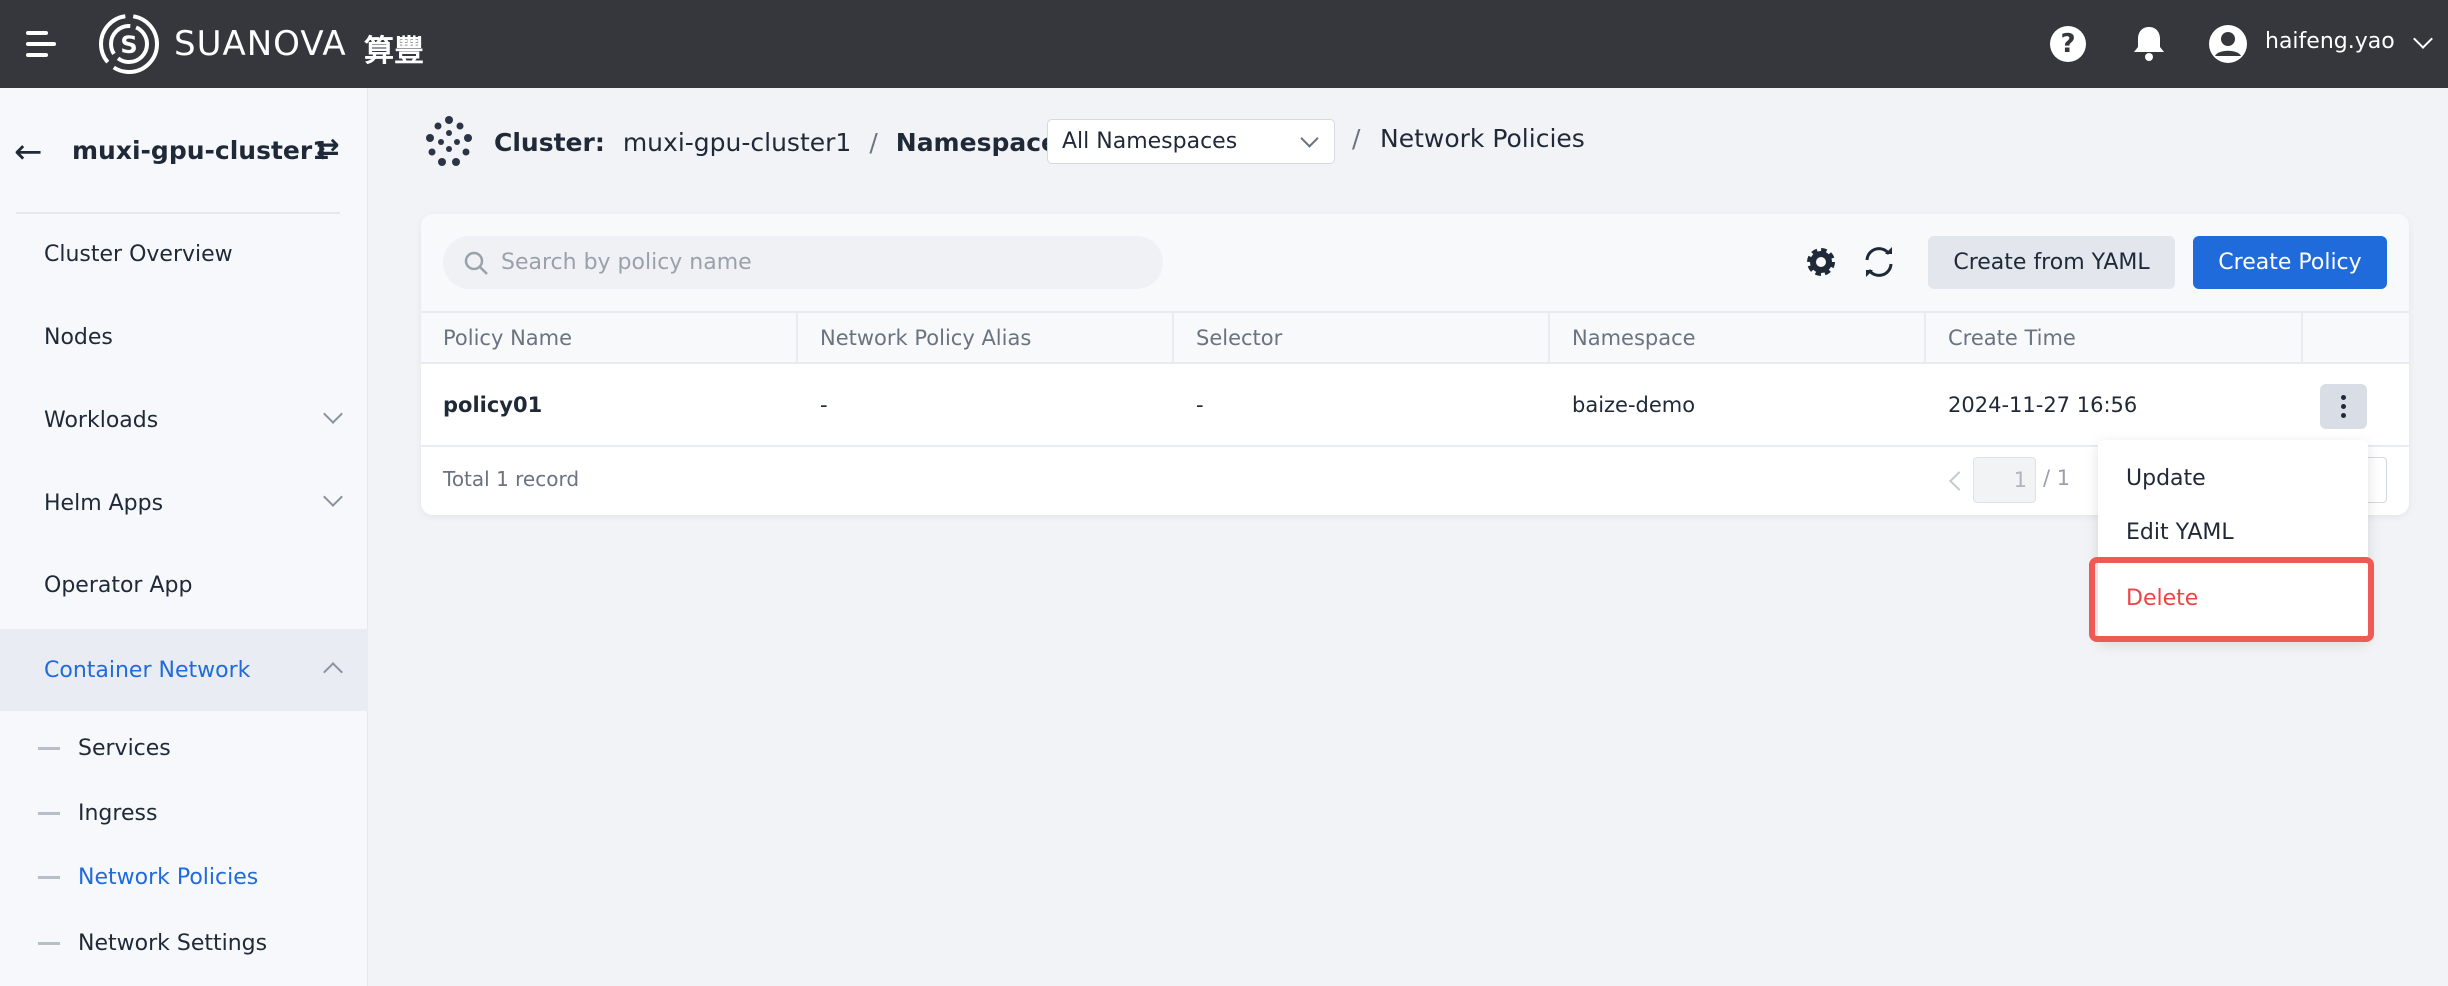 This screenshot has height=986, width=2448. I want to click on search-icon, so click(476, 263).